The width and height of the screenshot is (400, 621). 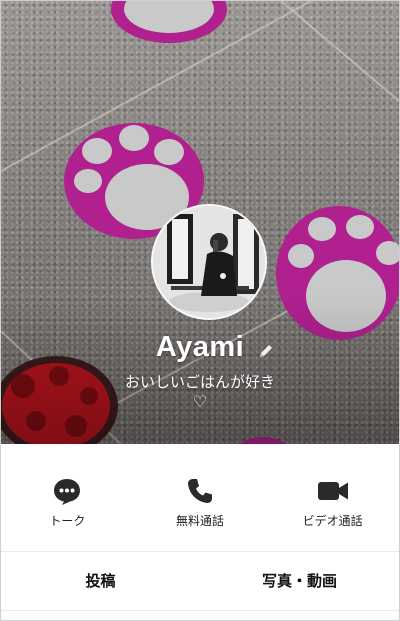 I want to click on paw-print-top, so click(x=169, y=22).